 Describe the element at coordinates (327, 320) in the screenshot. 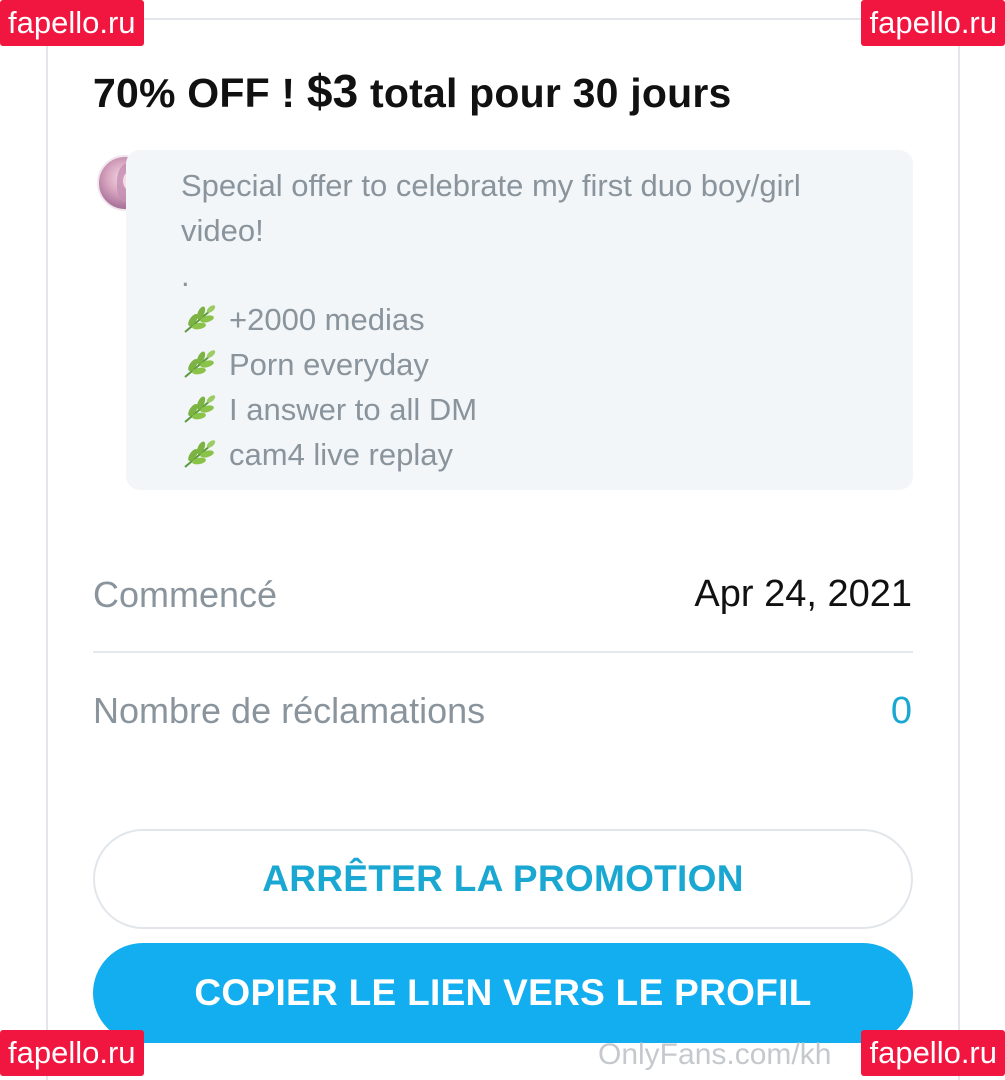

I see `bullet-text: +2000 medias` at that location.